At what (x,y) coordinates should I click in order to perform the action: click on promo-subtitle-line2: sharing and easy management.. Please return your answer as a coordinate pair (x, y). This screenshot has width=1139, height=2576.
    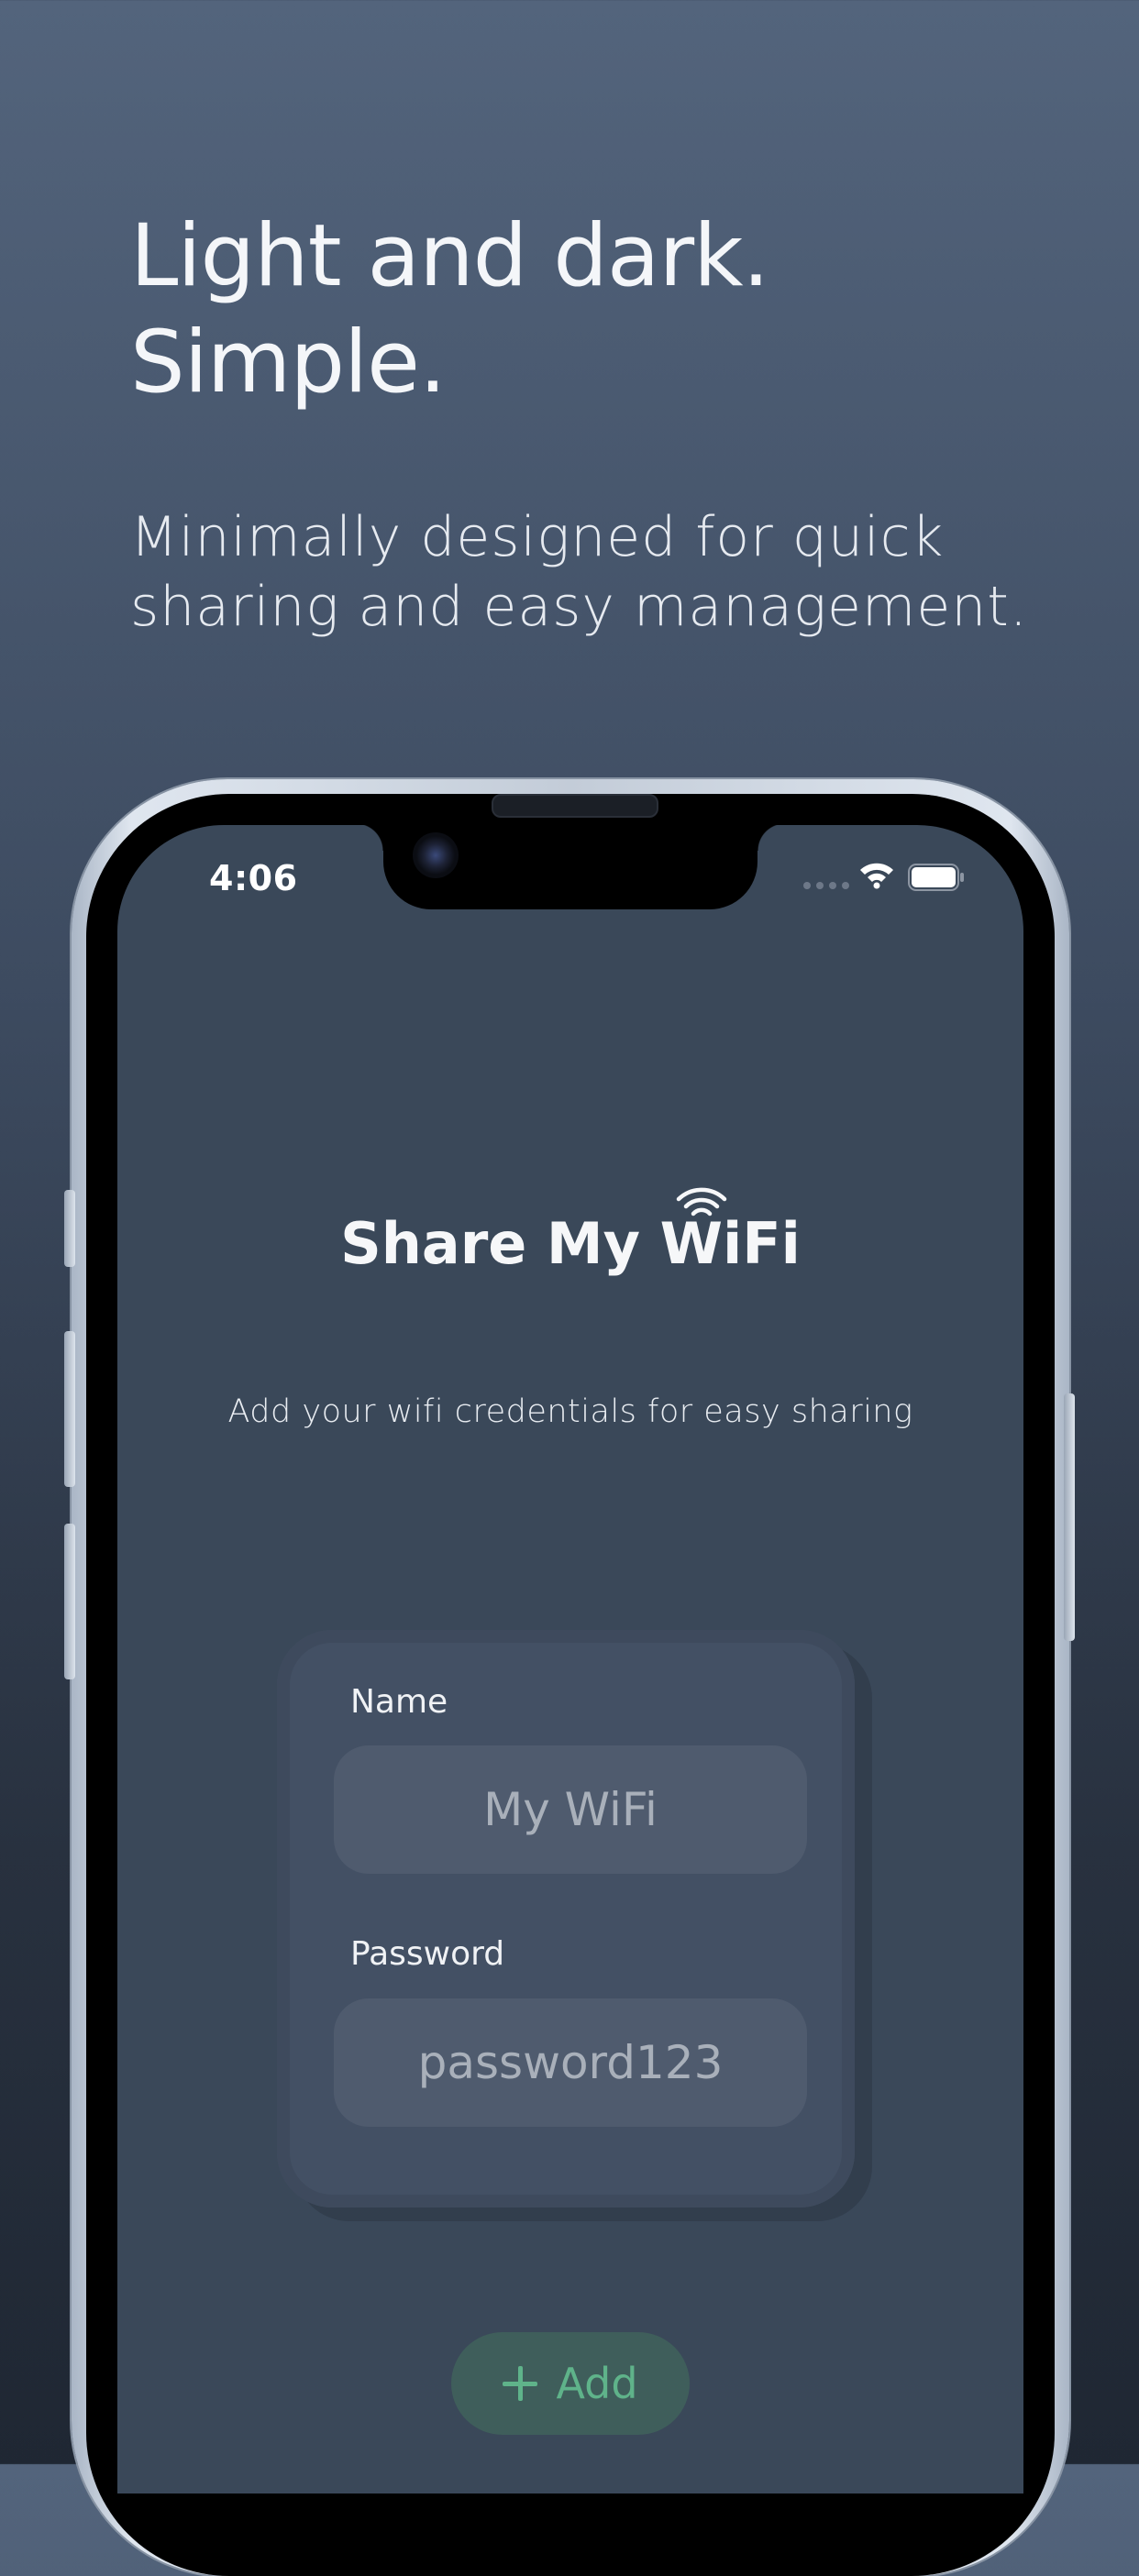
    Looking at the image, I should click on (579, 607).